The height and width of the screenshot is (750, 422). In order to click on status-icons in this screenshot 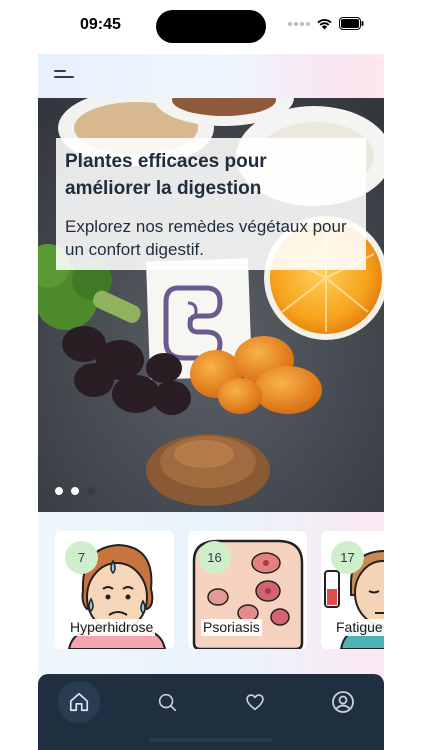, I will do `click(326, 23)`.